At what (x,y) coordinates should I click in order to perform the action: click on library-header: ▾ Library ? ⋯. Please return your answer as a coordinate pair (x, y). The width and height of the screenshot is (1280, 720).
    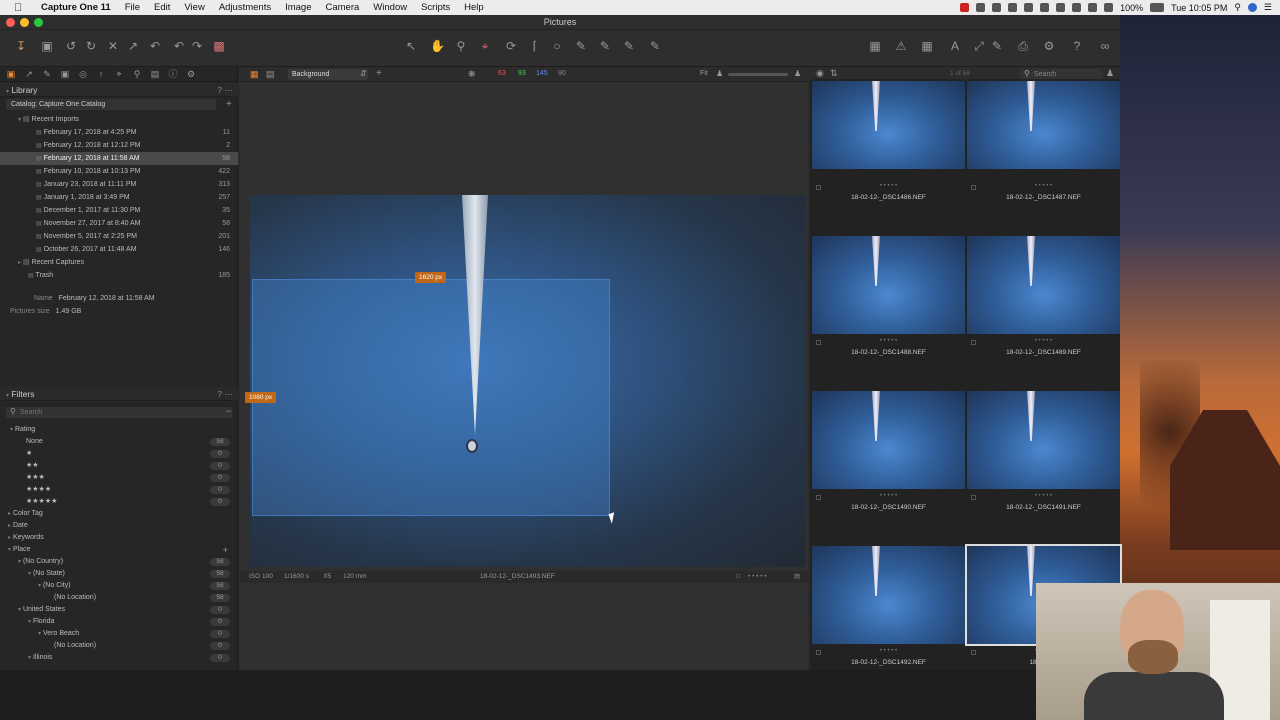
    Looking at the image, I should click on (119, 90).